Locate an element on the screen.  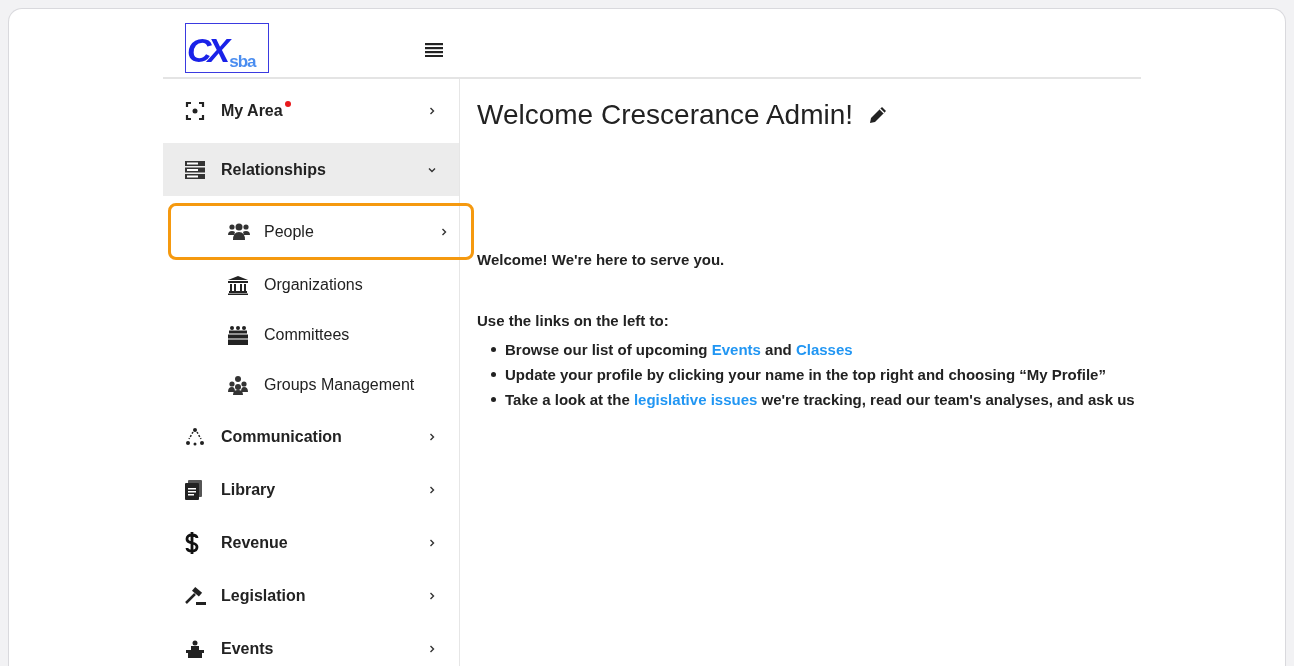
dollar-icon is located at coordinates (192, 542).